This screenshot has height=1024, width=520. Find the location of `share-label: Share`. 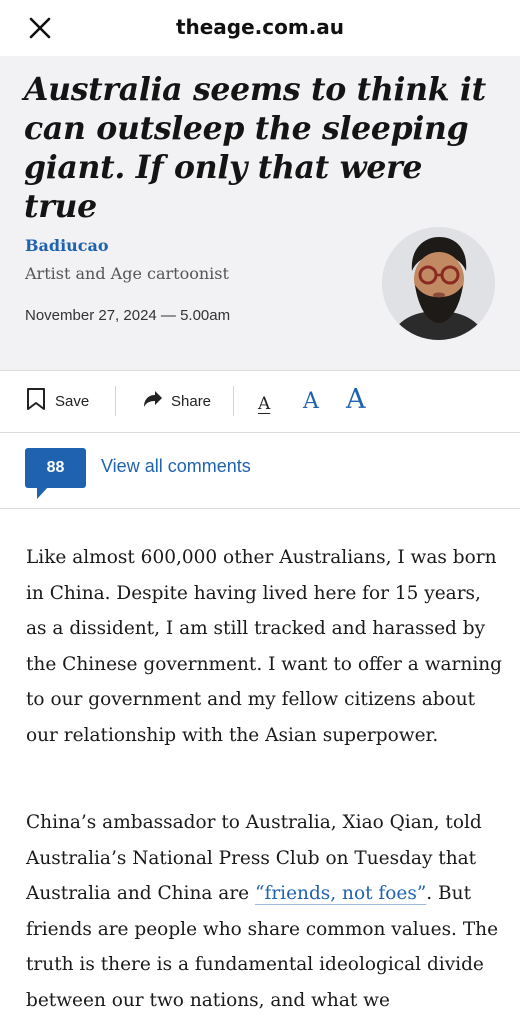

share-label: Share is located at coordinates (191, 401).